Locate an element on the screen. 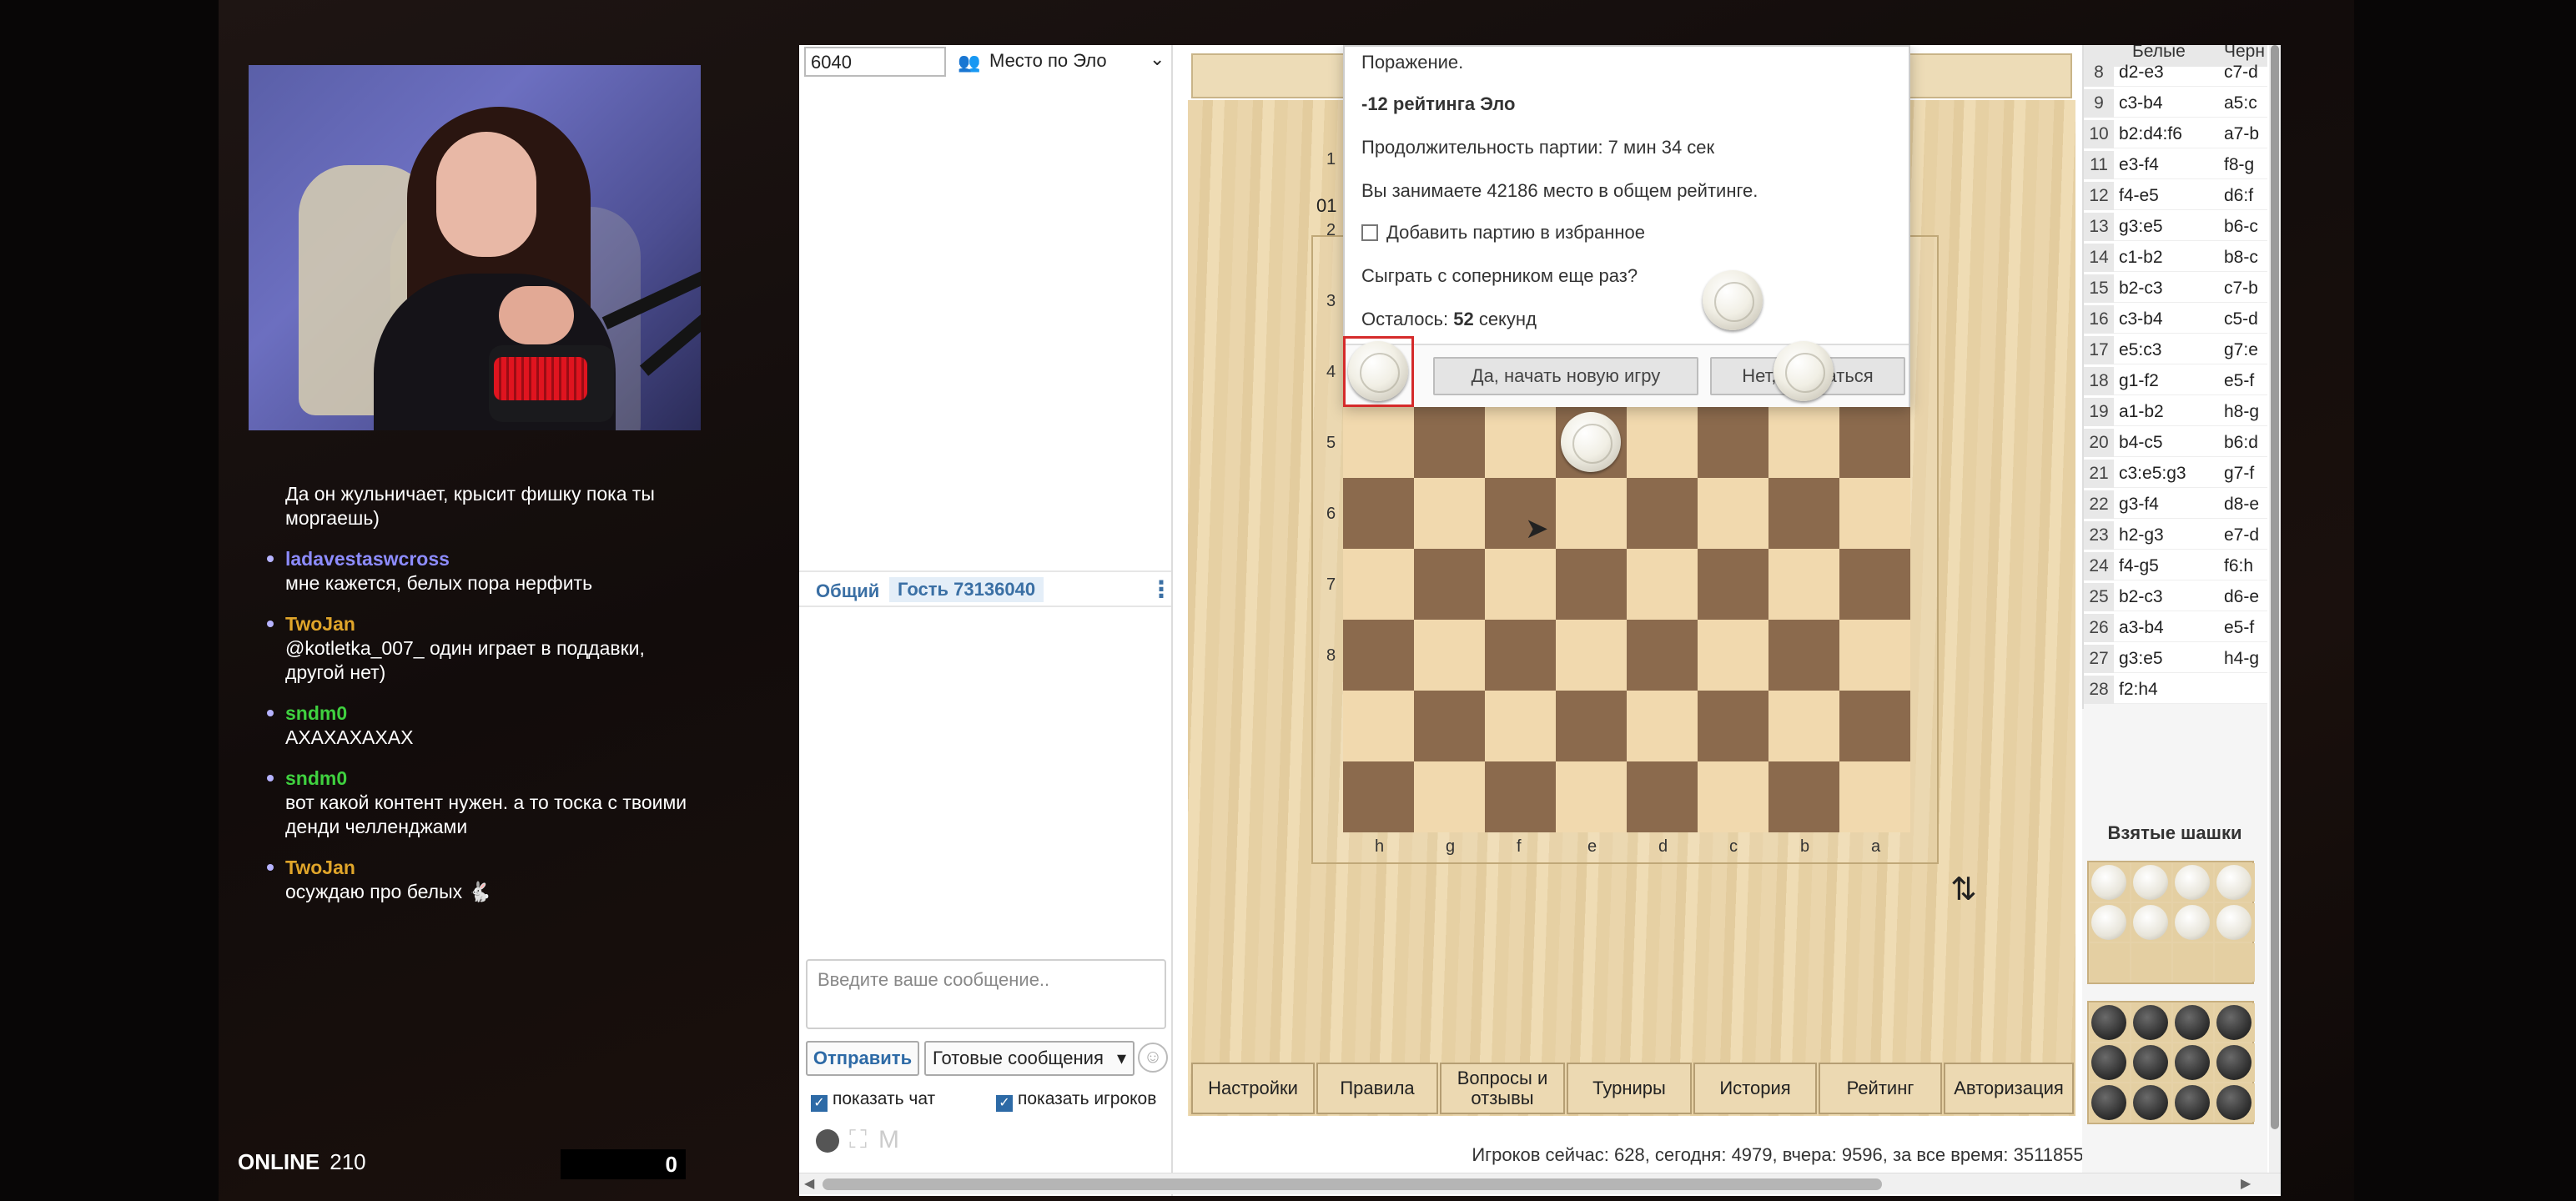 Image resolution: width=2576 pixels, height=1201 pixels. chat-message-input: Введите ваше сообщение.. is located at coordinates (986, 994).